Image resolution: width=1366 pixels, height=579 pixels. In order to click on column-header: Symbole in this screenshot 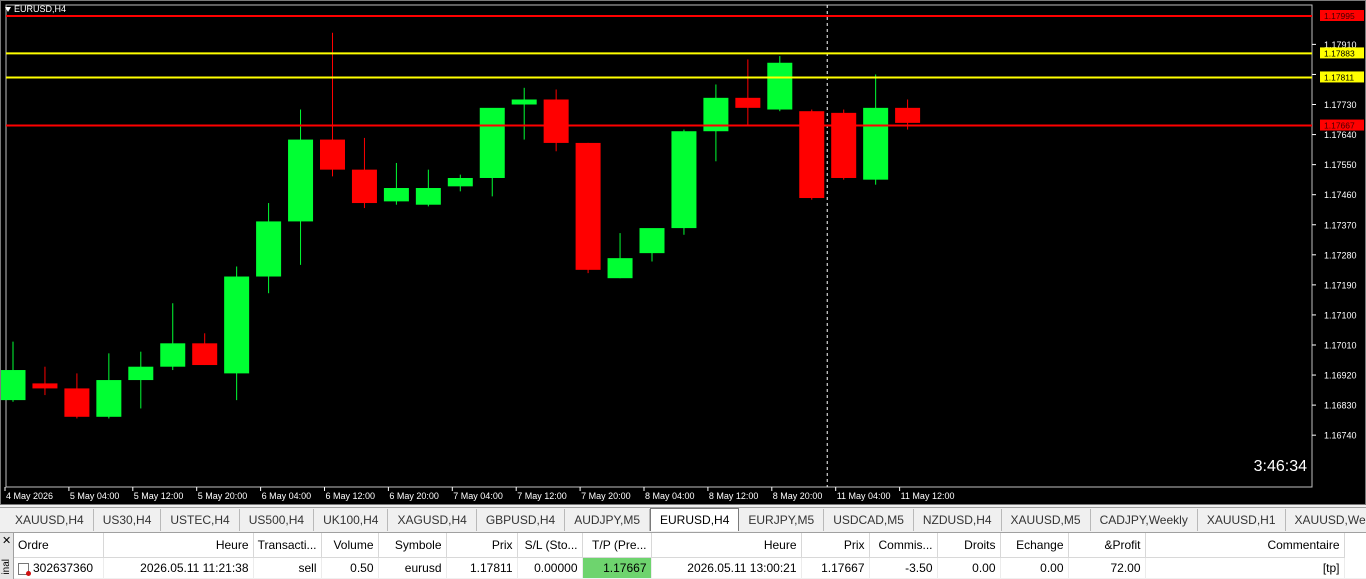, I will do `click(412, 545)`.